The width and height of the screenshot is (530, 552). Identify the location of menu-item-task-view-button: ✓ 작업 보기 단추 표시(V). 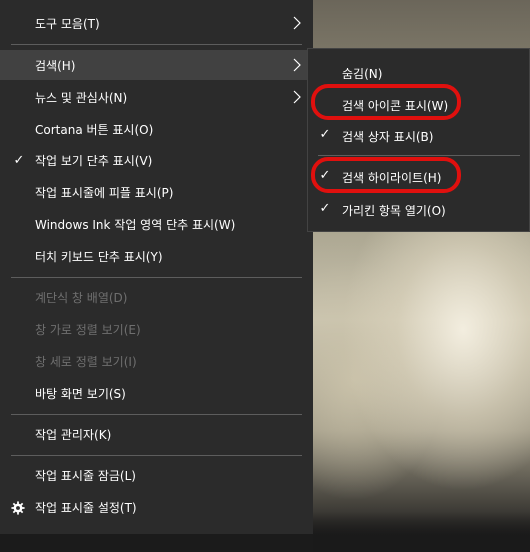
(156, 160).